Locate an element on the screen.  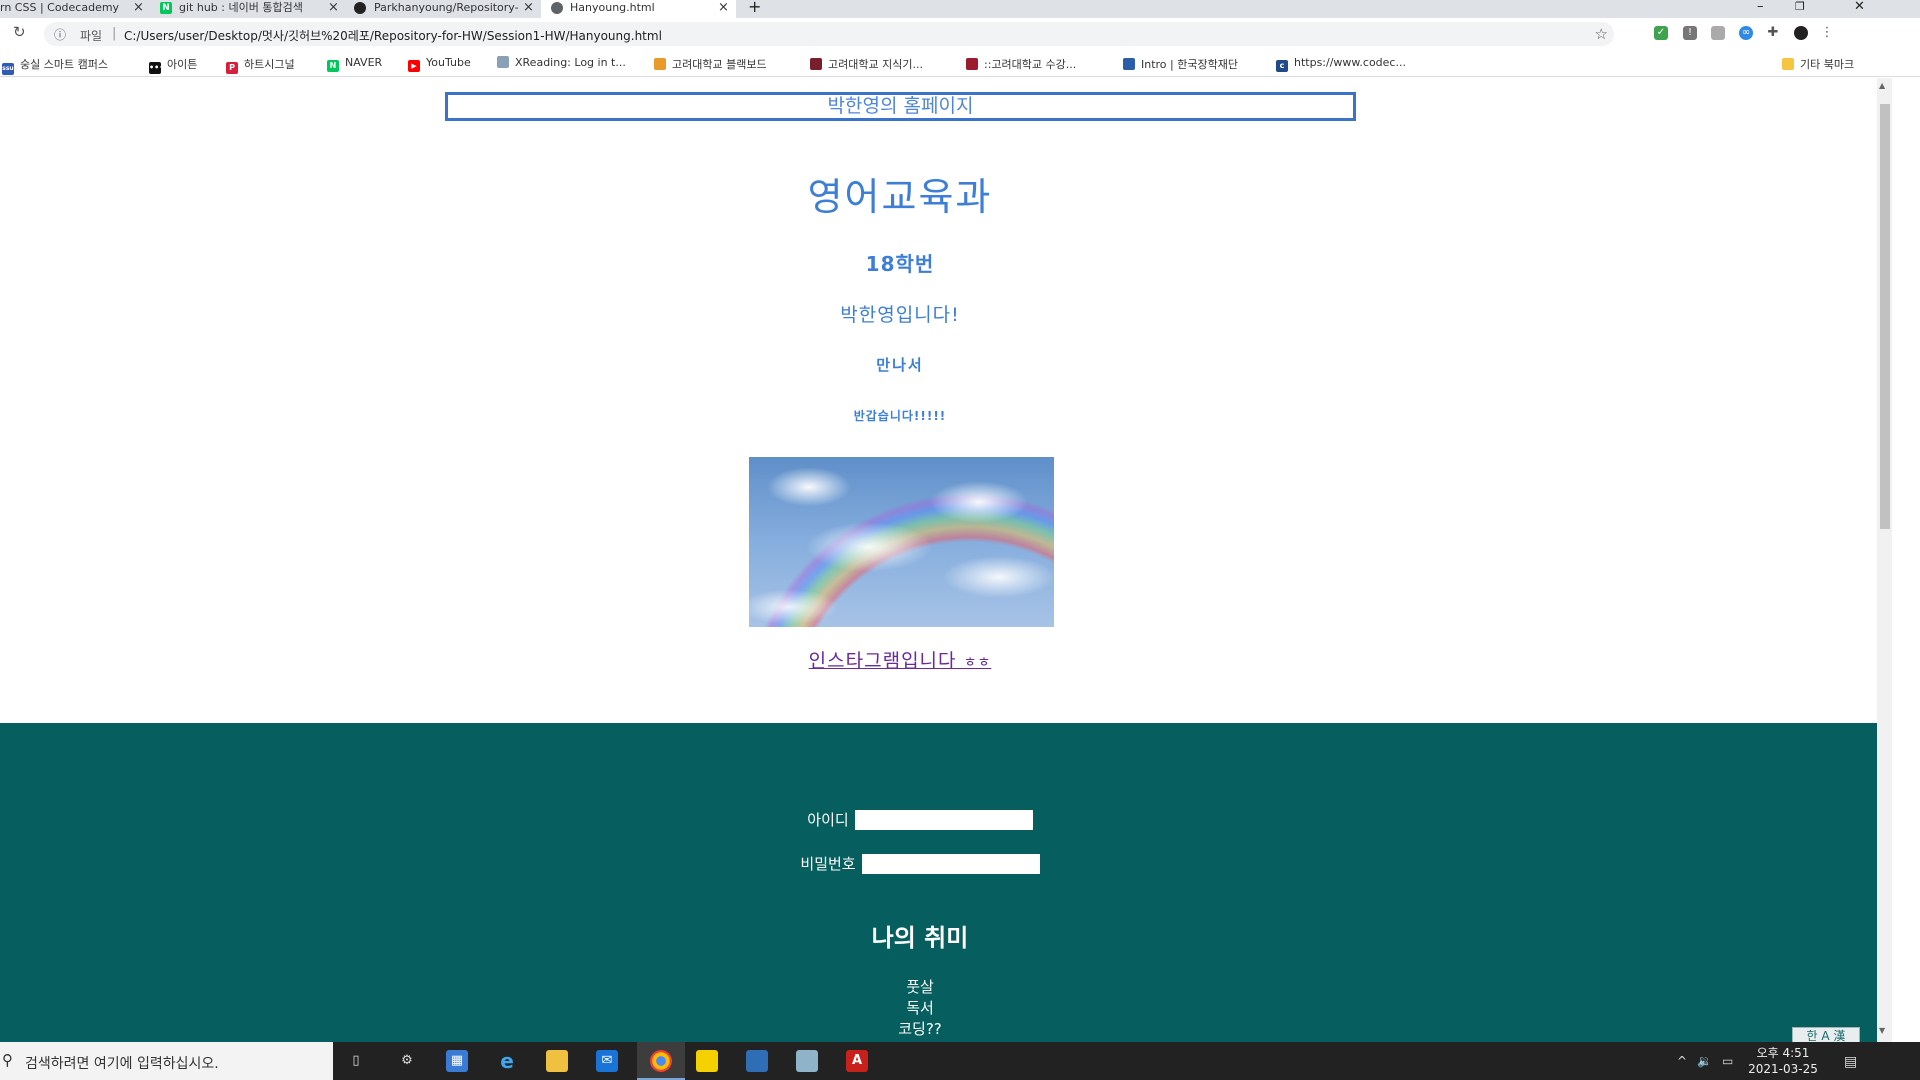
tab-title: Hanyoung.html is located at coordinates (612, 7).